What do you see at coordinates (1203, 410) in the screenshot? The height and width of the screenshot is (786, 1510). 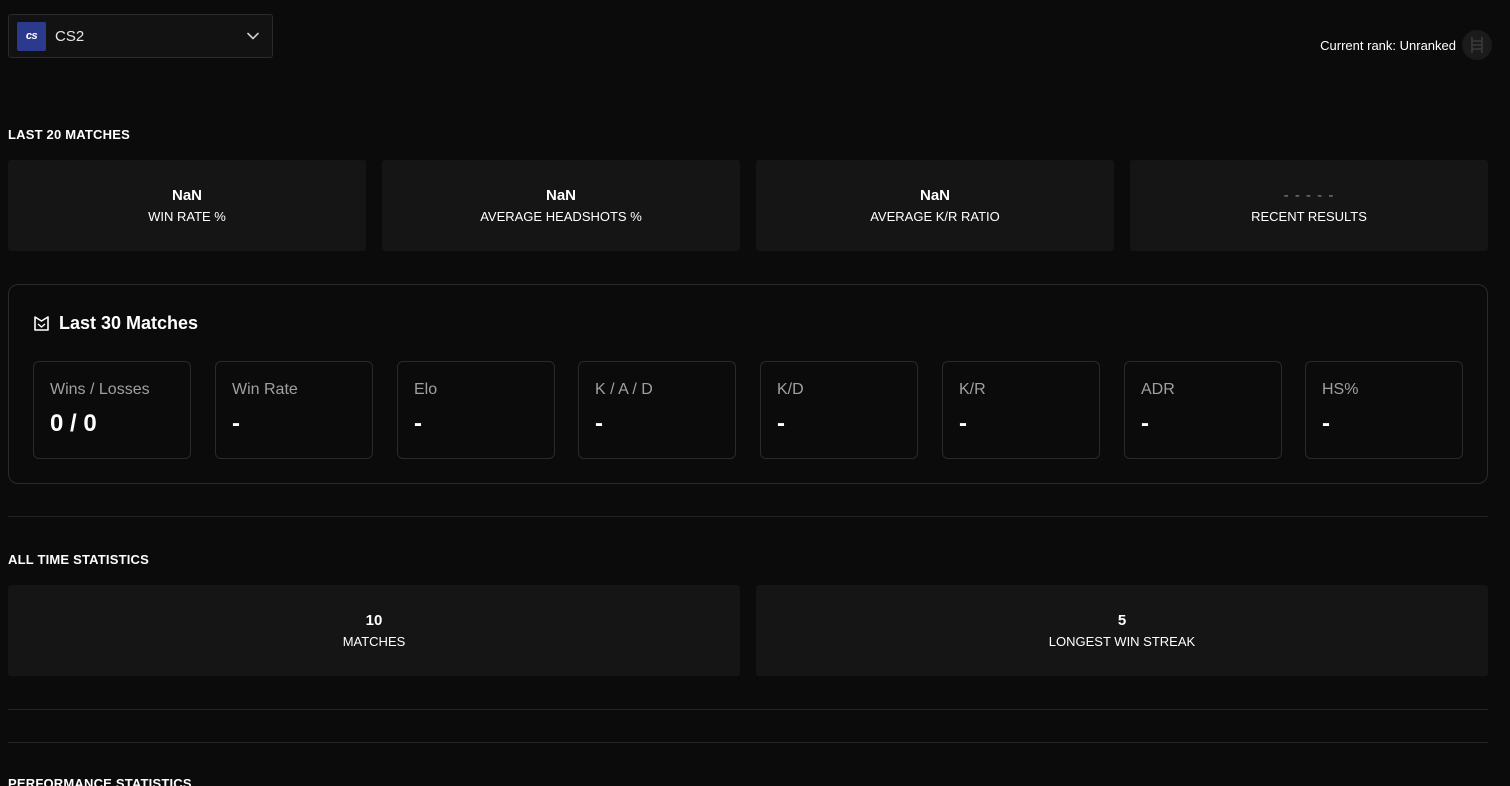 I see `adr-card: ADR -` at bounding box center [1203, 410].